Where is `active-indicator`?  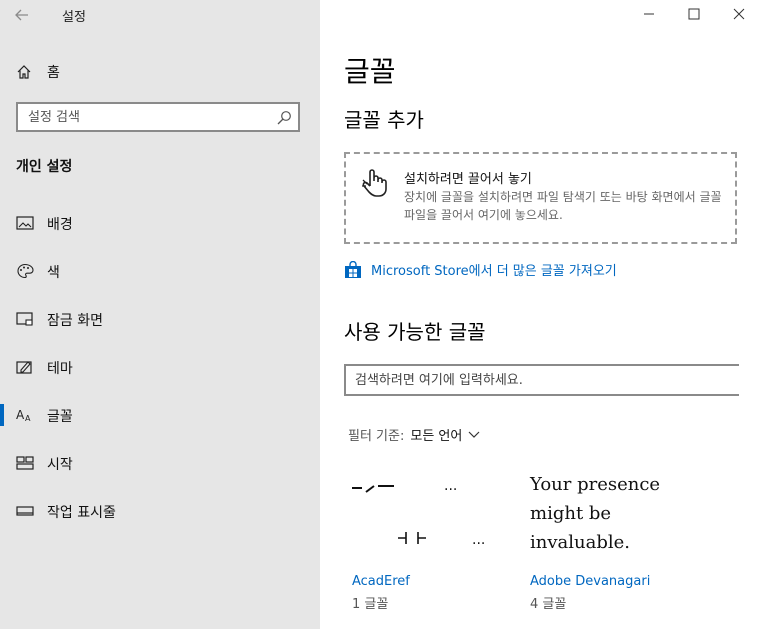
active-indicator is located at coordinates (2, 415).